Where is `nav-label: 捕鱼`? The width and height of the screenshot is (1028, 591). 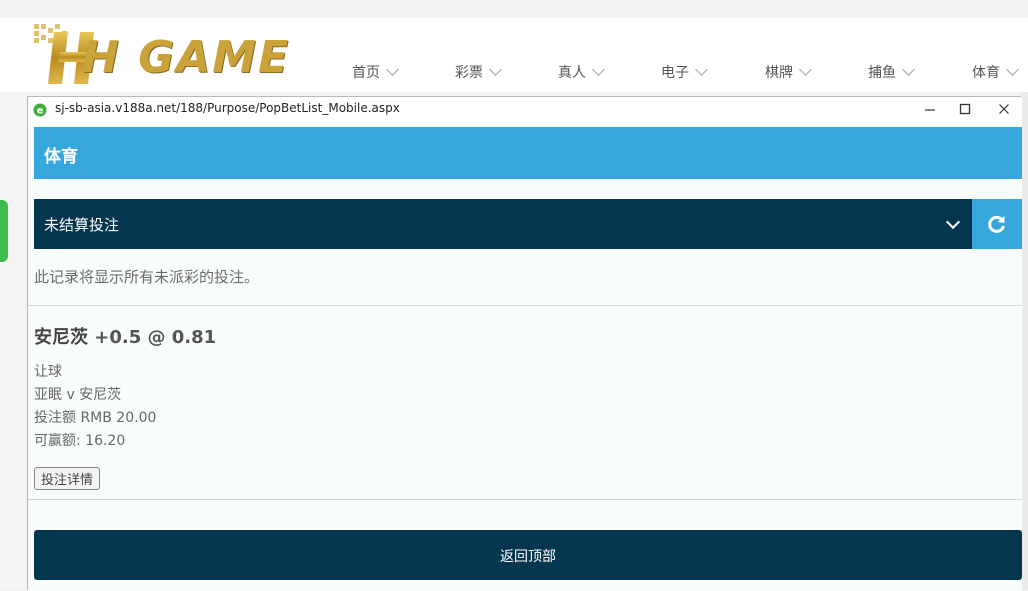
nav-label: 捕鱼 is located at coordinates (882, 73).